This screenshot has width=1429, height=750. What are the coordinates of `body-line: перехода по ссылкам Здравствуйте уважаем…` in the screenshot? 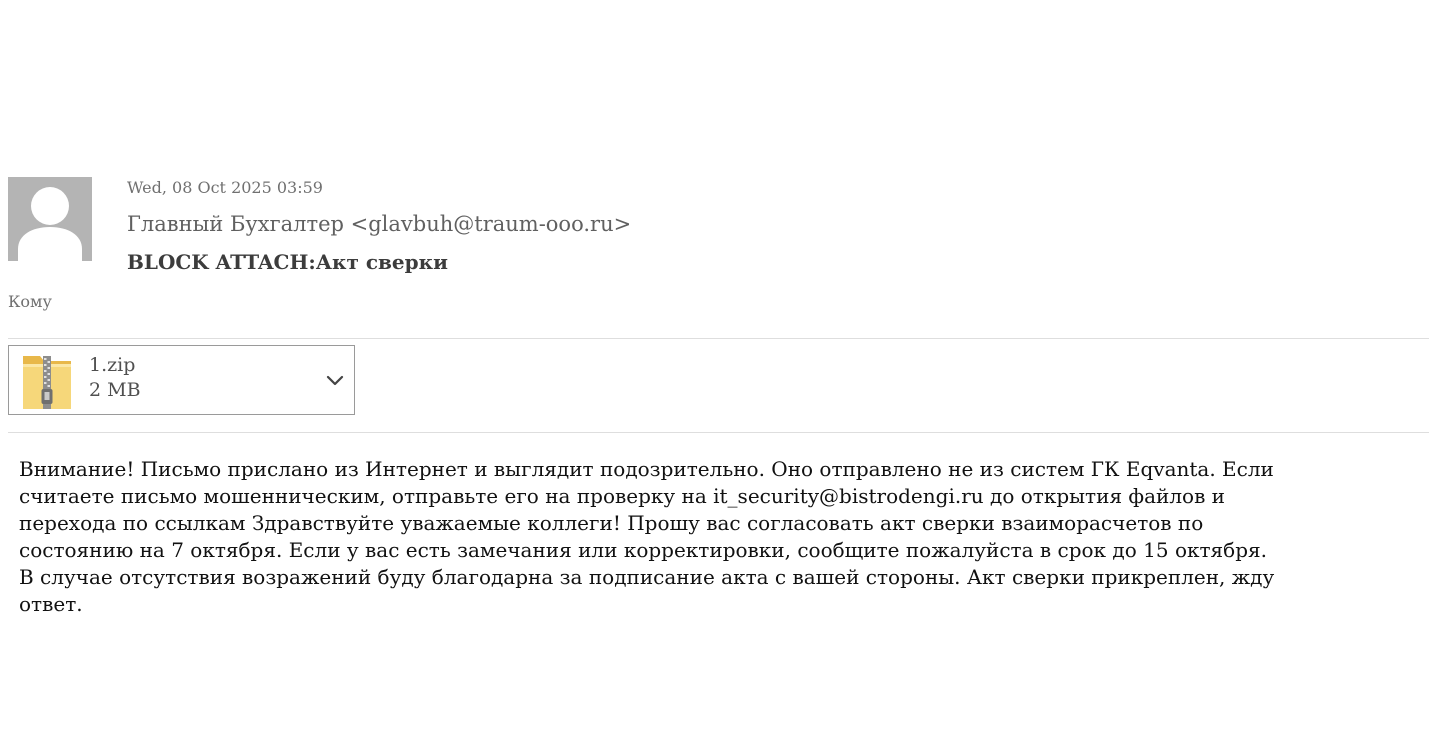 It's located at (611, 523).